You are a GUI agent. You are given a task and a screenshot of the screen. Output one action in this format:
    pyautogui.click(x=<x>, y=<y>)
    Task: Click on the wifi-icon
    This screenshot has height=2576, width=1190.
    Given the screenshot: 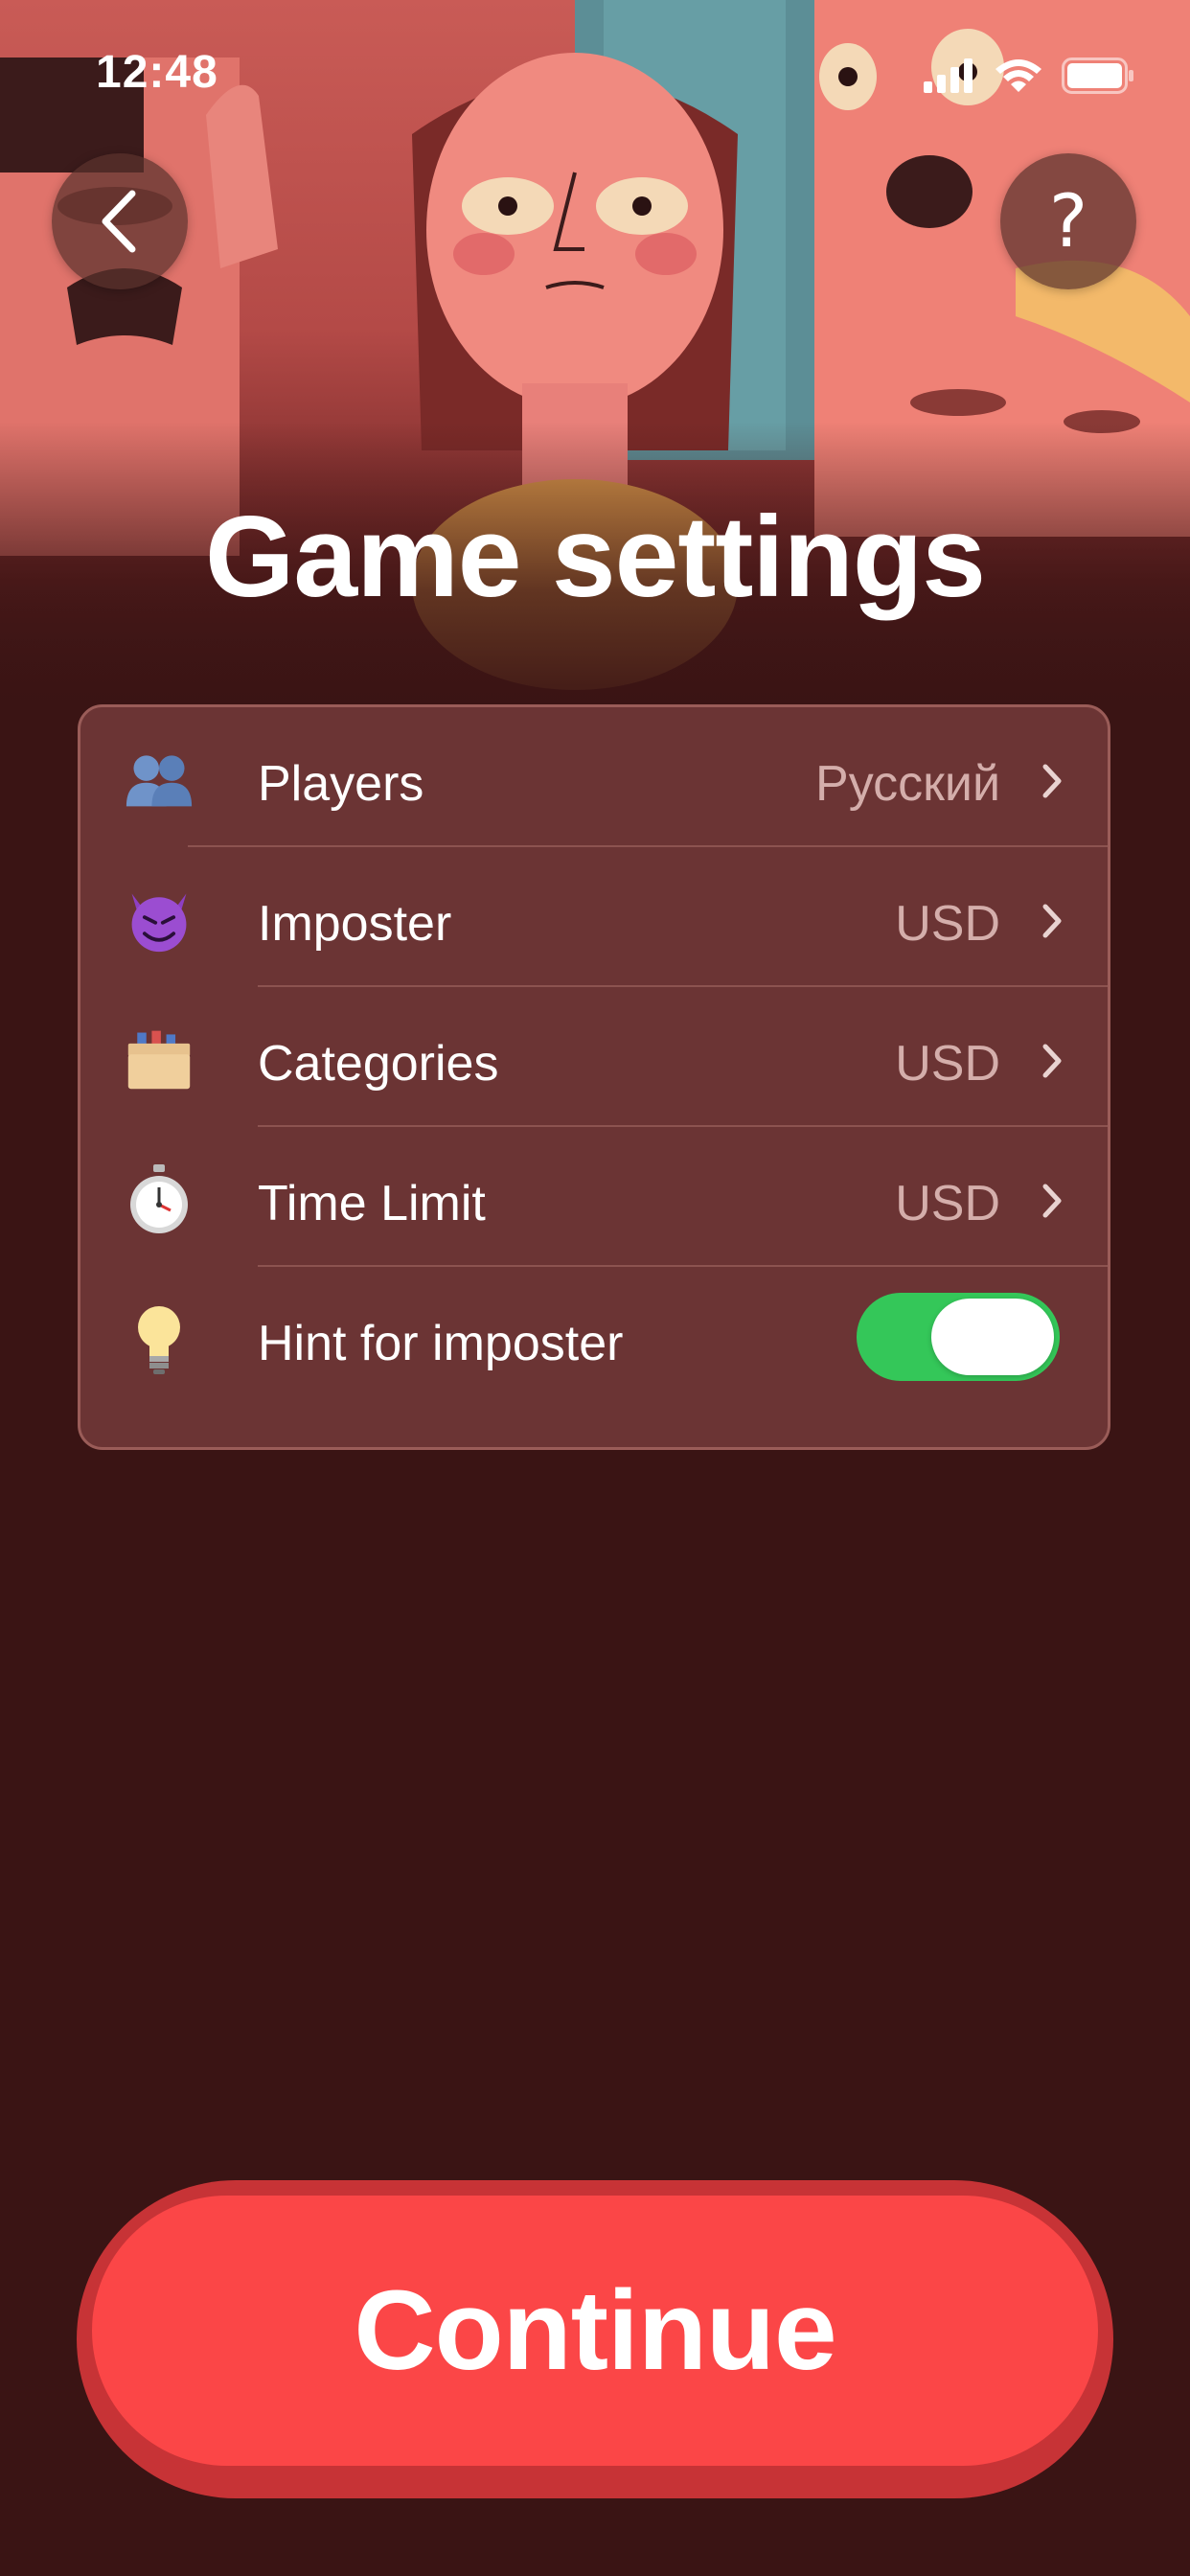 What is the action you would take?
    pyautogui.click(x=1018, y=75)
    